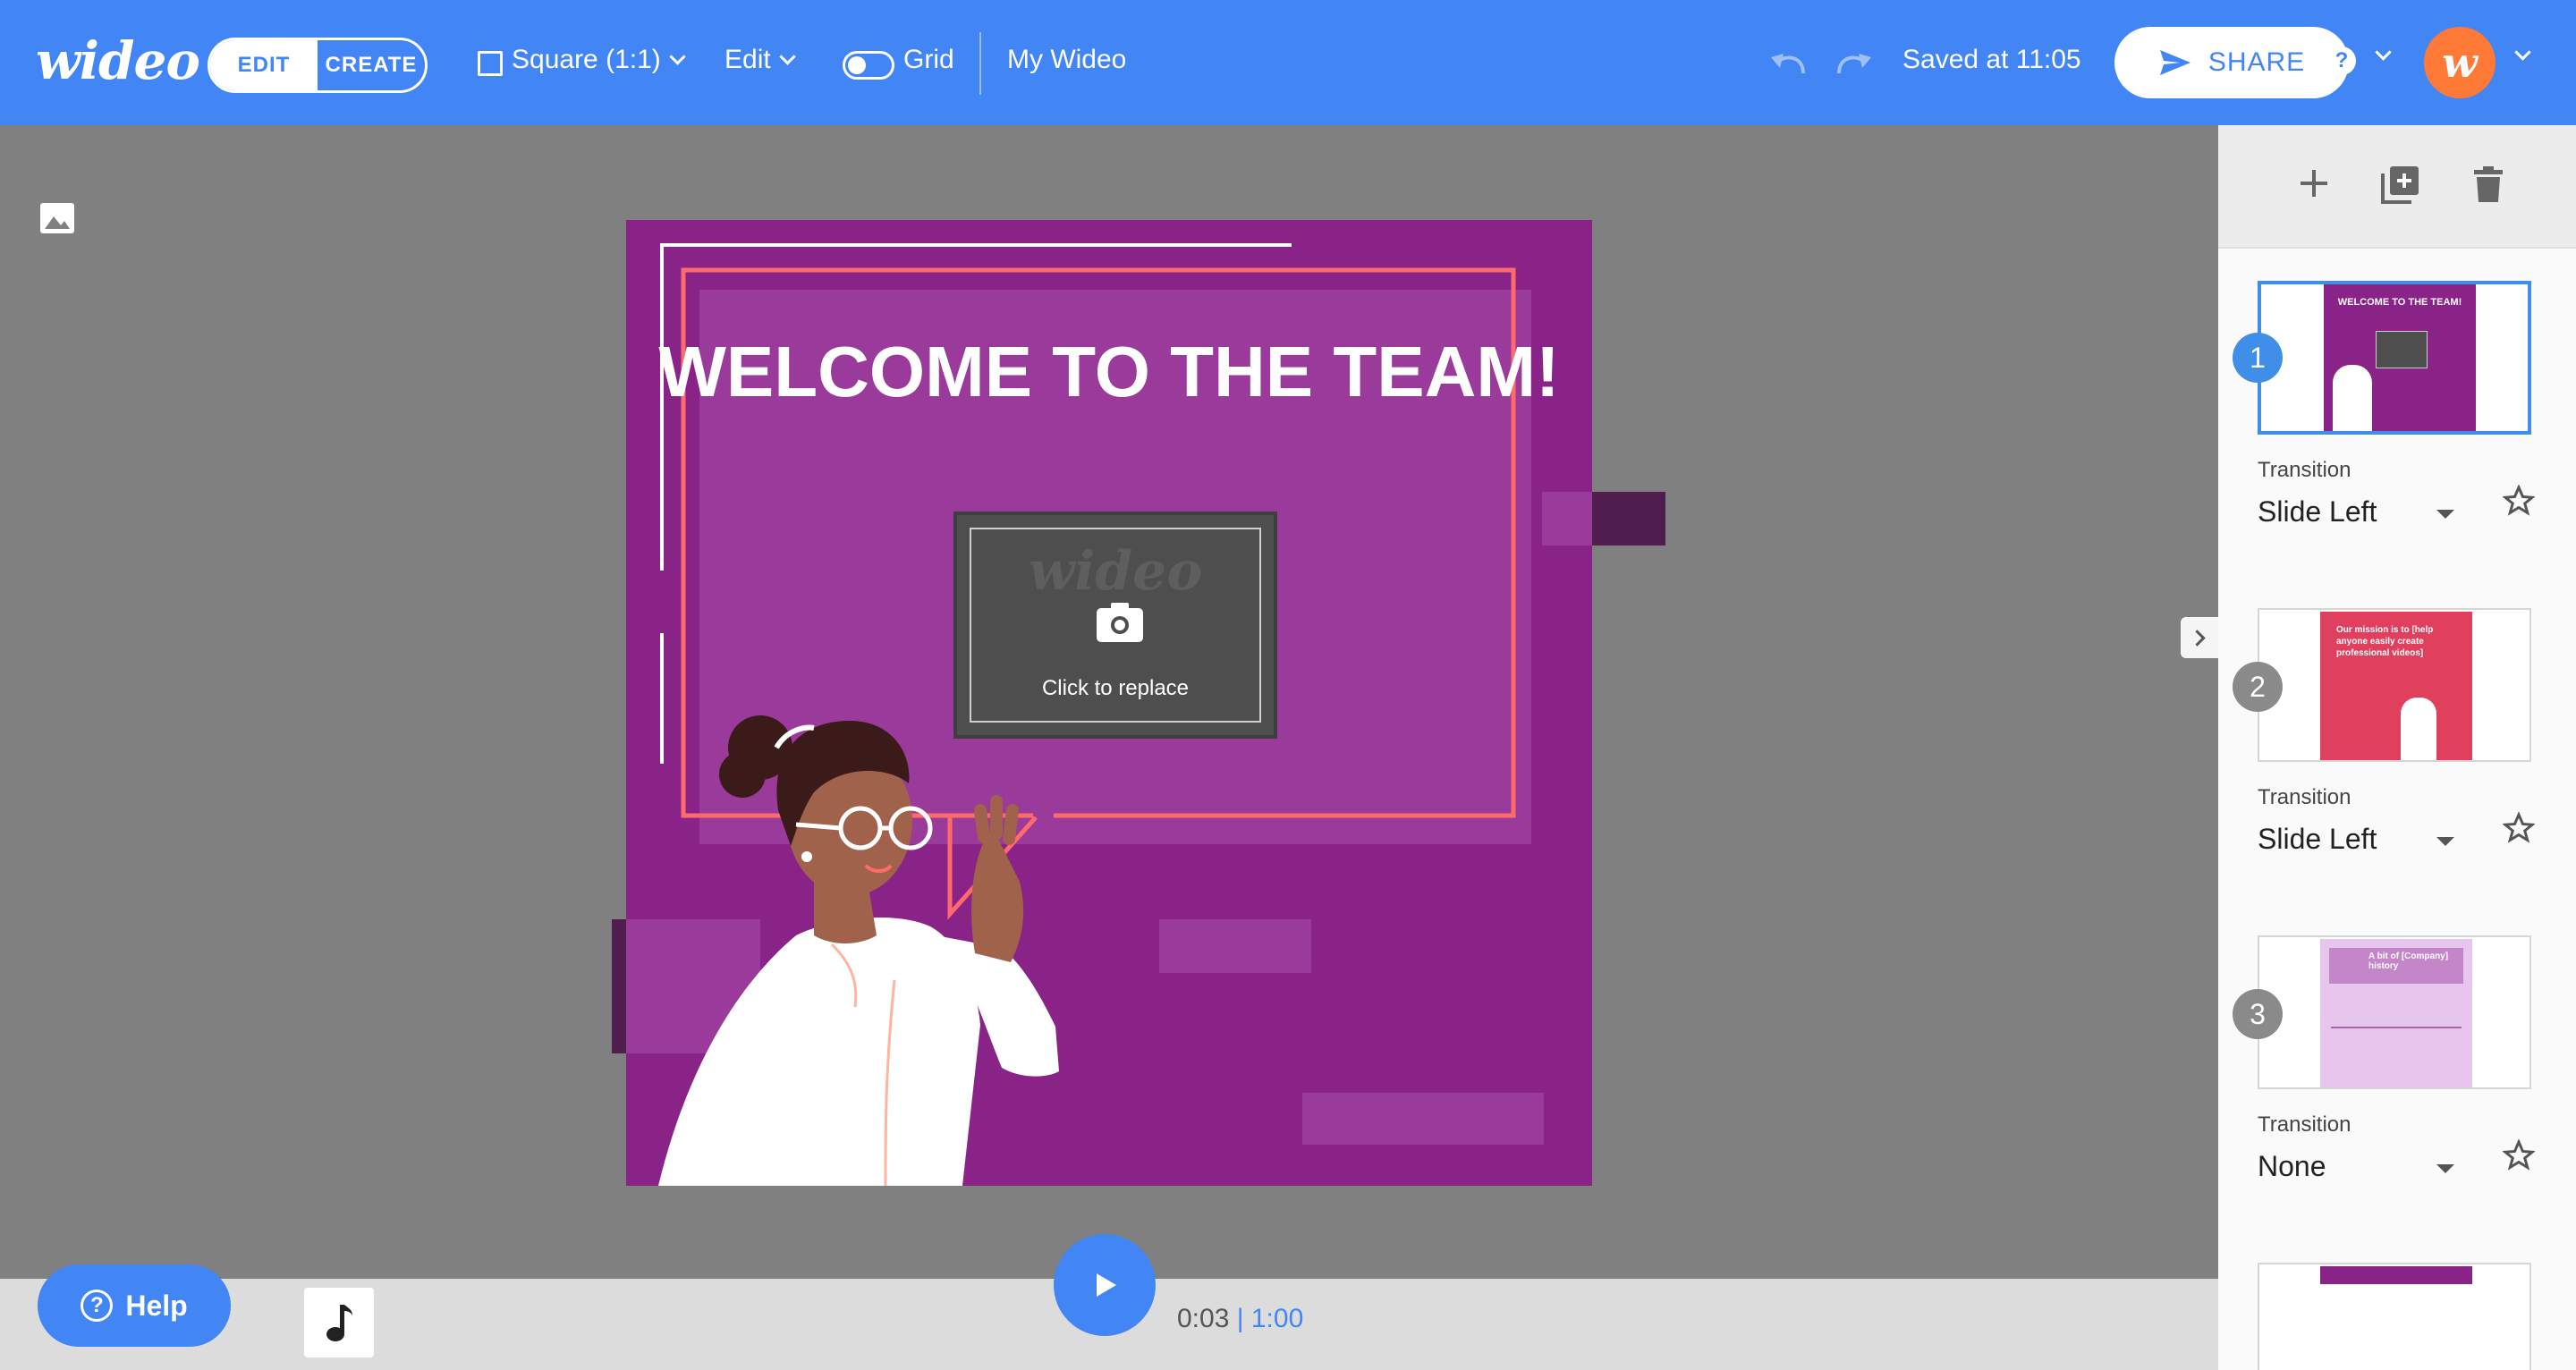 This screenshot has height=1370, width=2576. I want to click on slide-thumbnail: WELCOME TO THE TEAM!, so click(2394, 358).